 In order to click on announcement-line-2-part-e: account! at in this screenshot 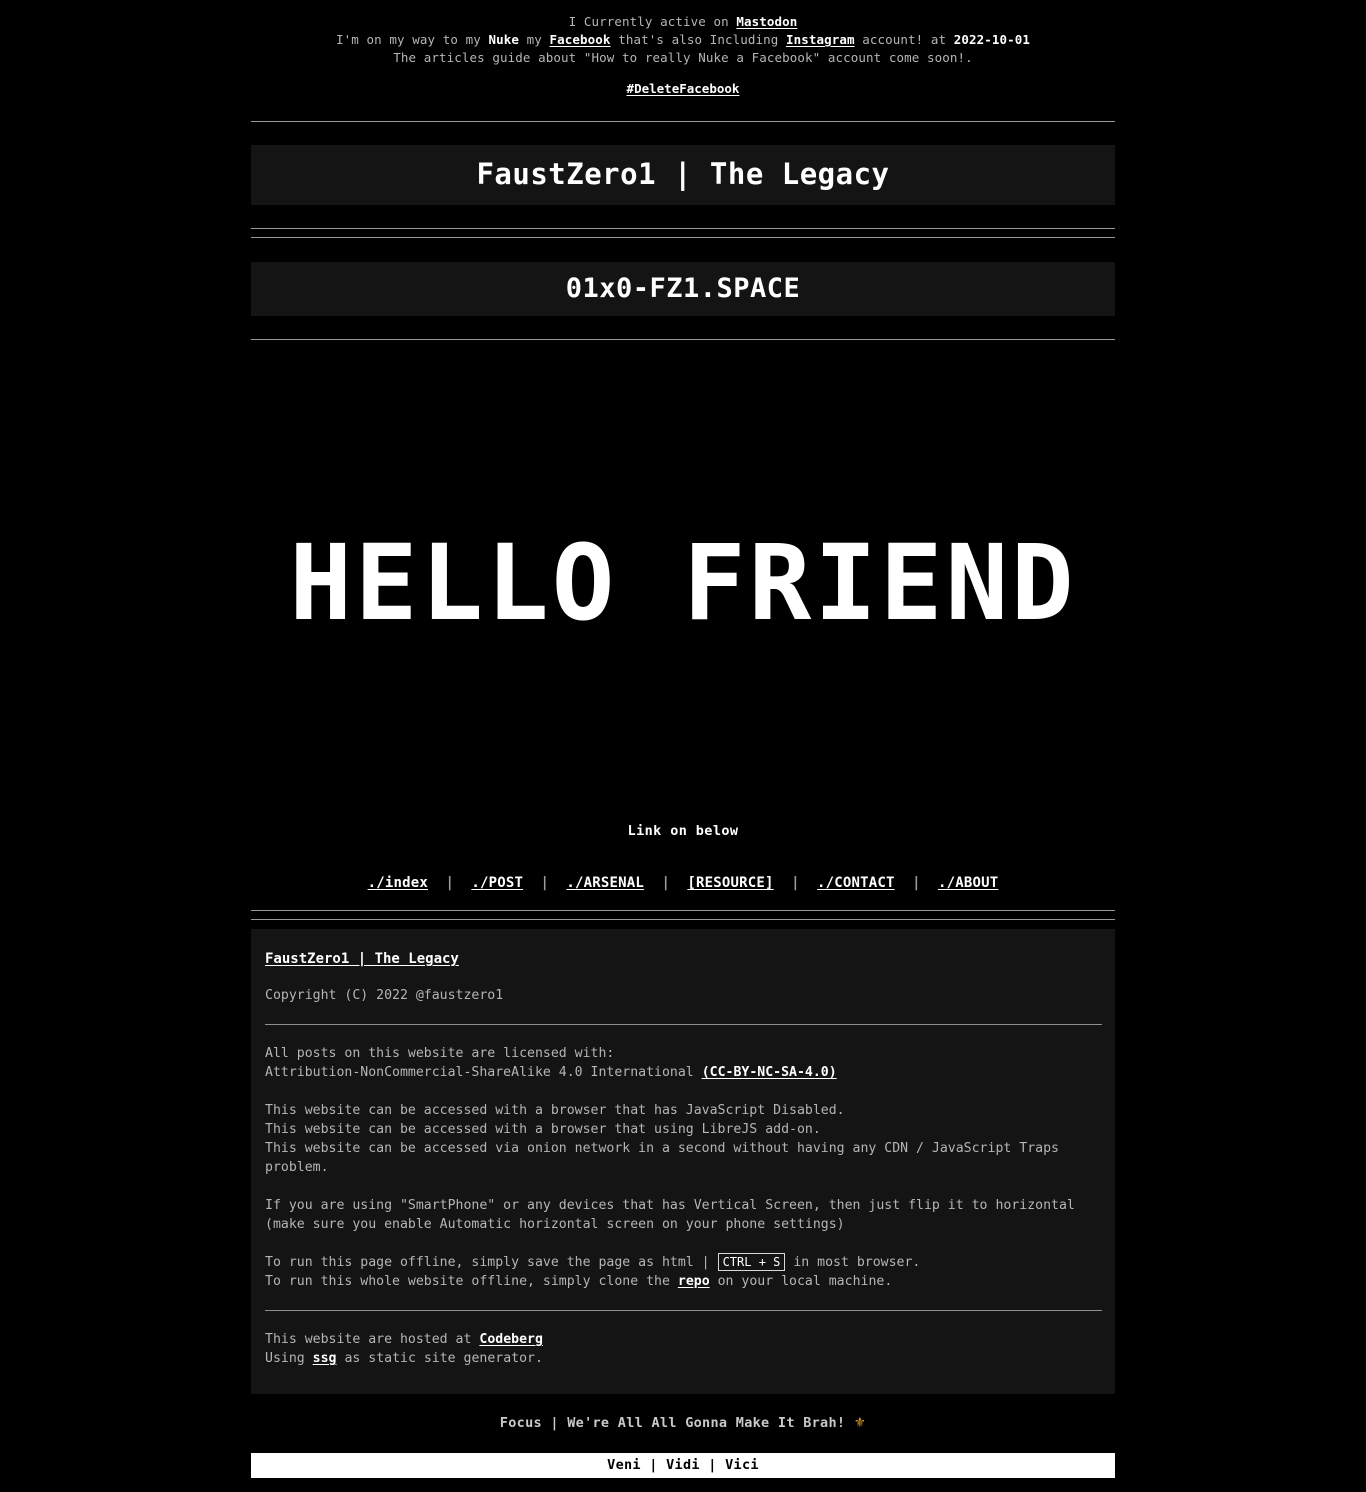, I will do `click(904, 39)`.